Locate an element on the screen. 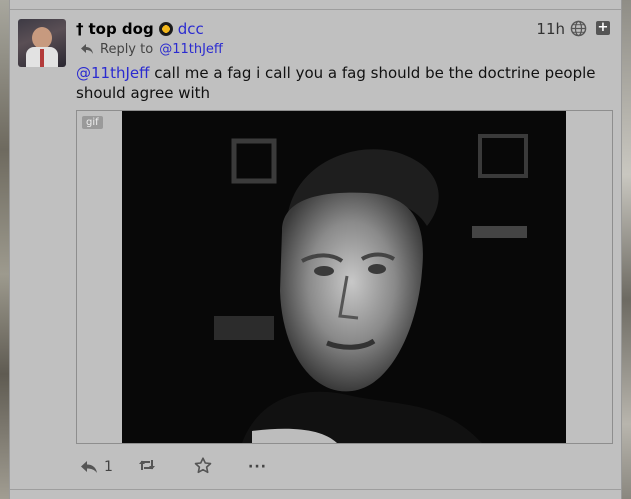 This screenshot has height=499, width=631. boost-icon is located at coordinates (147, 465).